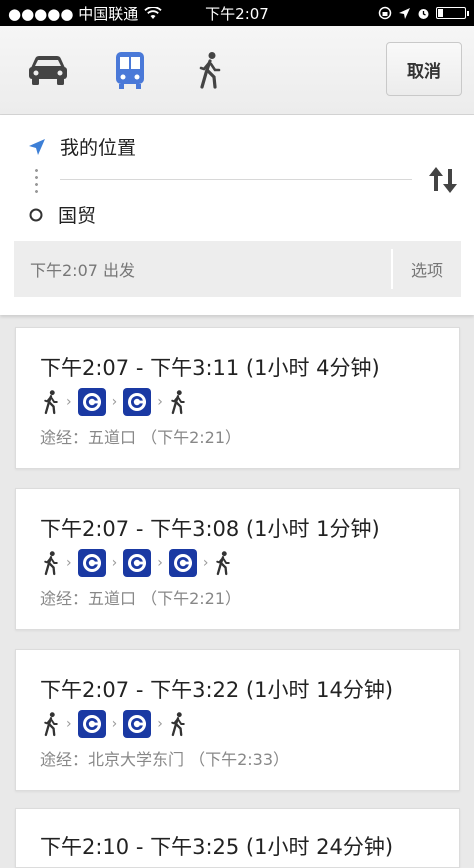 This screenshot has width=474, height=868. I want to click on route-card-partial: 下午2:10 - 下午3:25 (1小时 24分钟), so click(237, 838).